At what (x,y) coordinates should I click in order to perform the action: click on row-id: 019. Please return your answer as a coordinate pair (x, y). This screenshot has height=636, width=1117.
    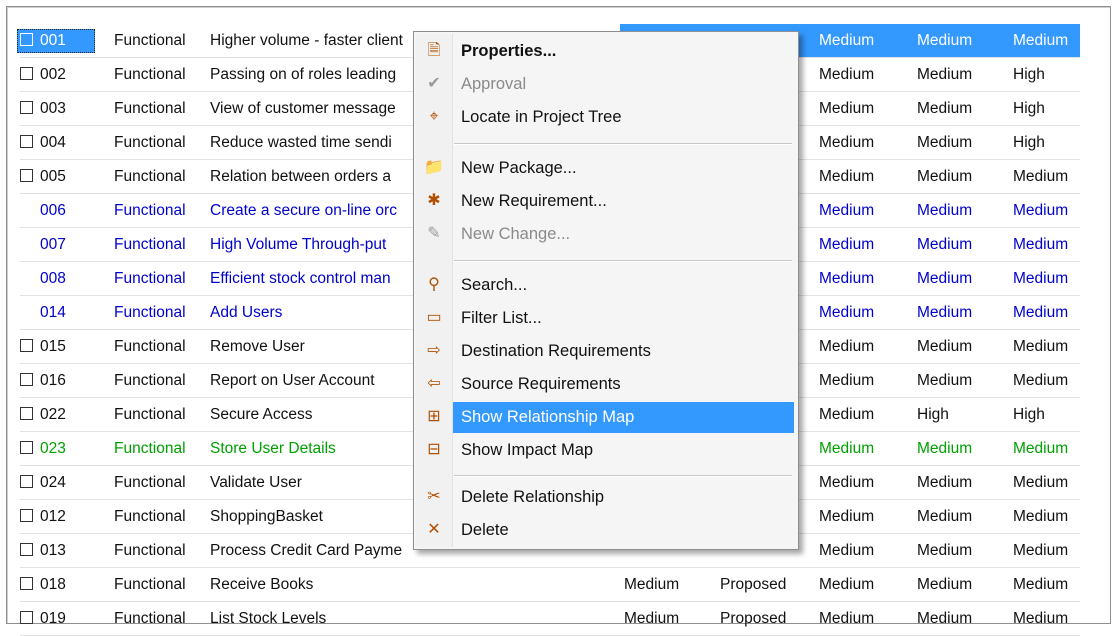
    Looking at the image, I should click on (53, 618).